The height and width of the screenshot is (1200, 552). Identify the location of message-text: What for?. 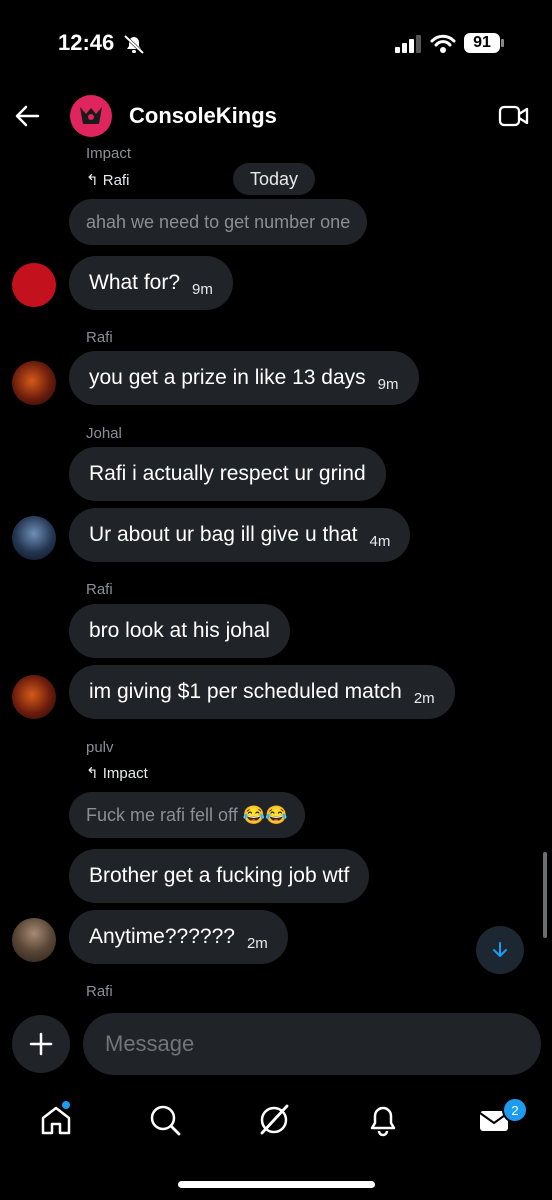
(135, 282).